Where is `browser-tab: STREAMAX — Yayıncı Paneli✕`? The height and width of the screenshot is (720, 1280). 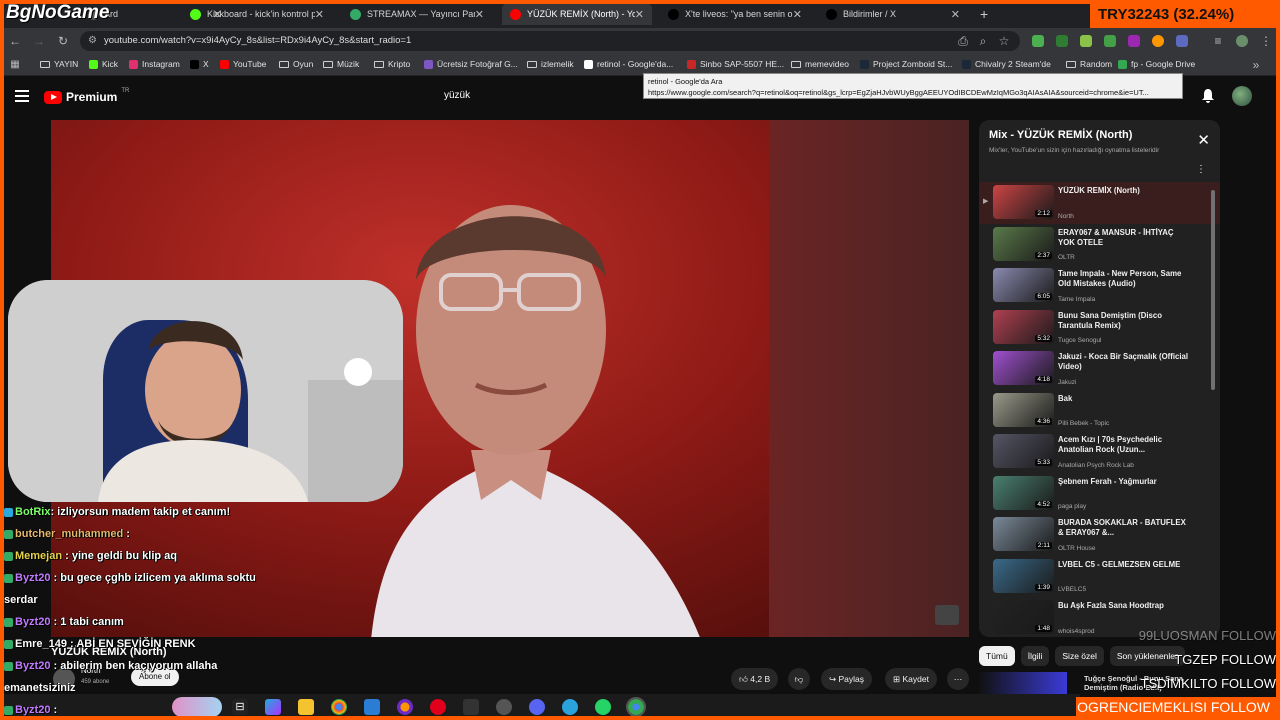 browser-tab: STREAMAX — Yayıncı Paneli✕ is located at coordinates (417, 14).